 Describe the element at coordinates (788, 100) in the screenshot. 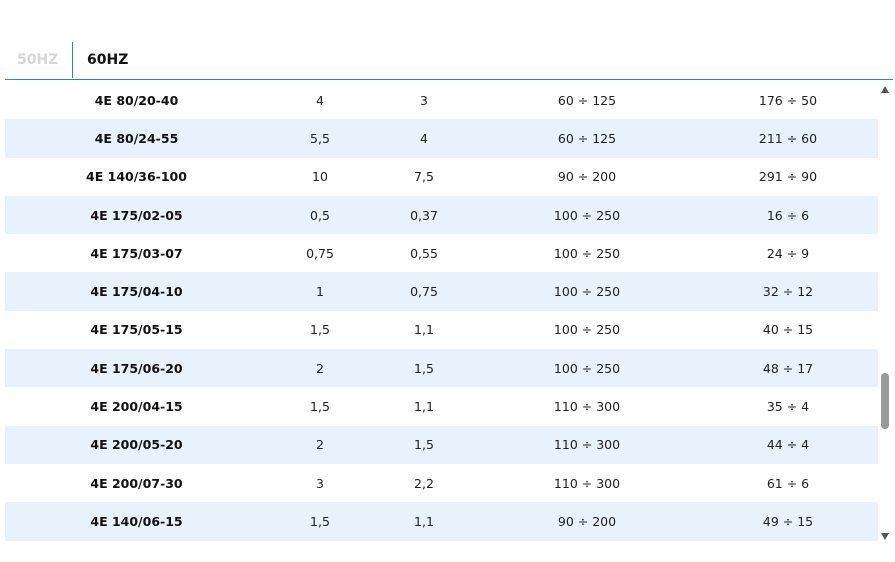

I see `value-cell: 176 ÷ 50` at that location.